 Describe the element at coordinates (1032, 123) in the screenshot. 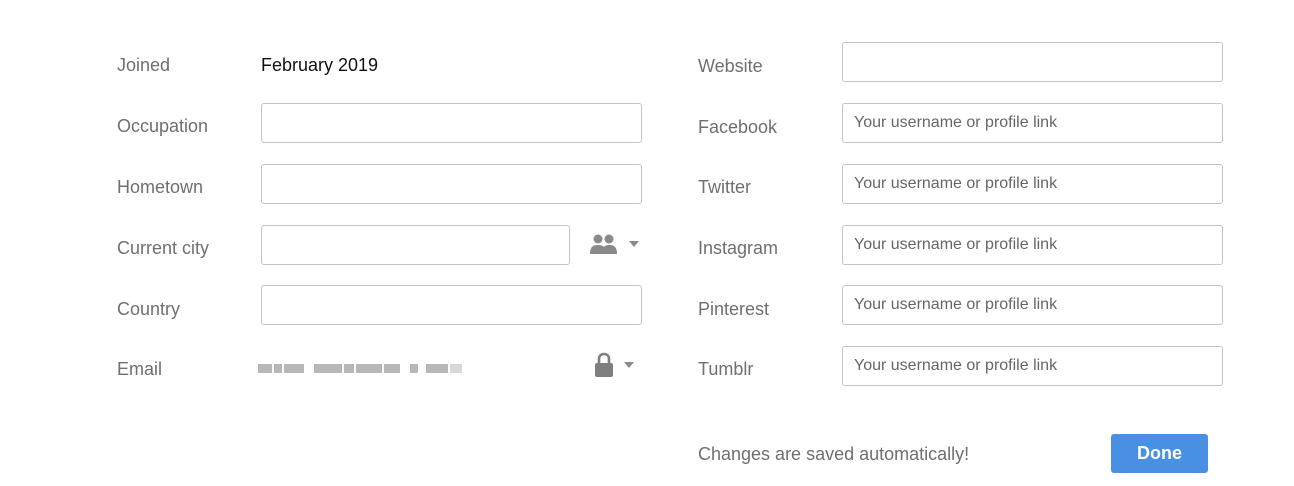

I see `facebook-input` at that location.